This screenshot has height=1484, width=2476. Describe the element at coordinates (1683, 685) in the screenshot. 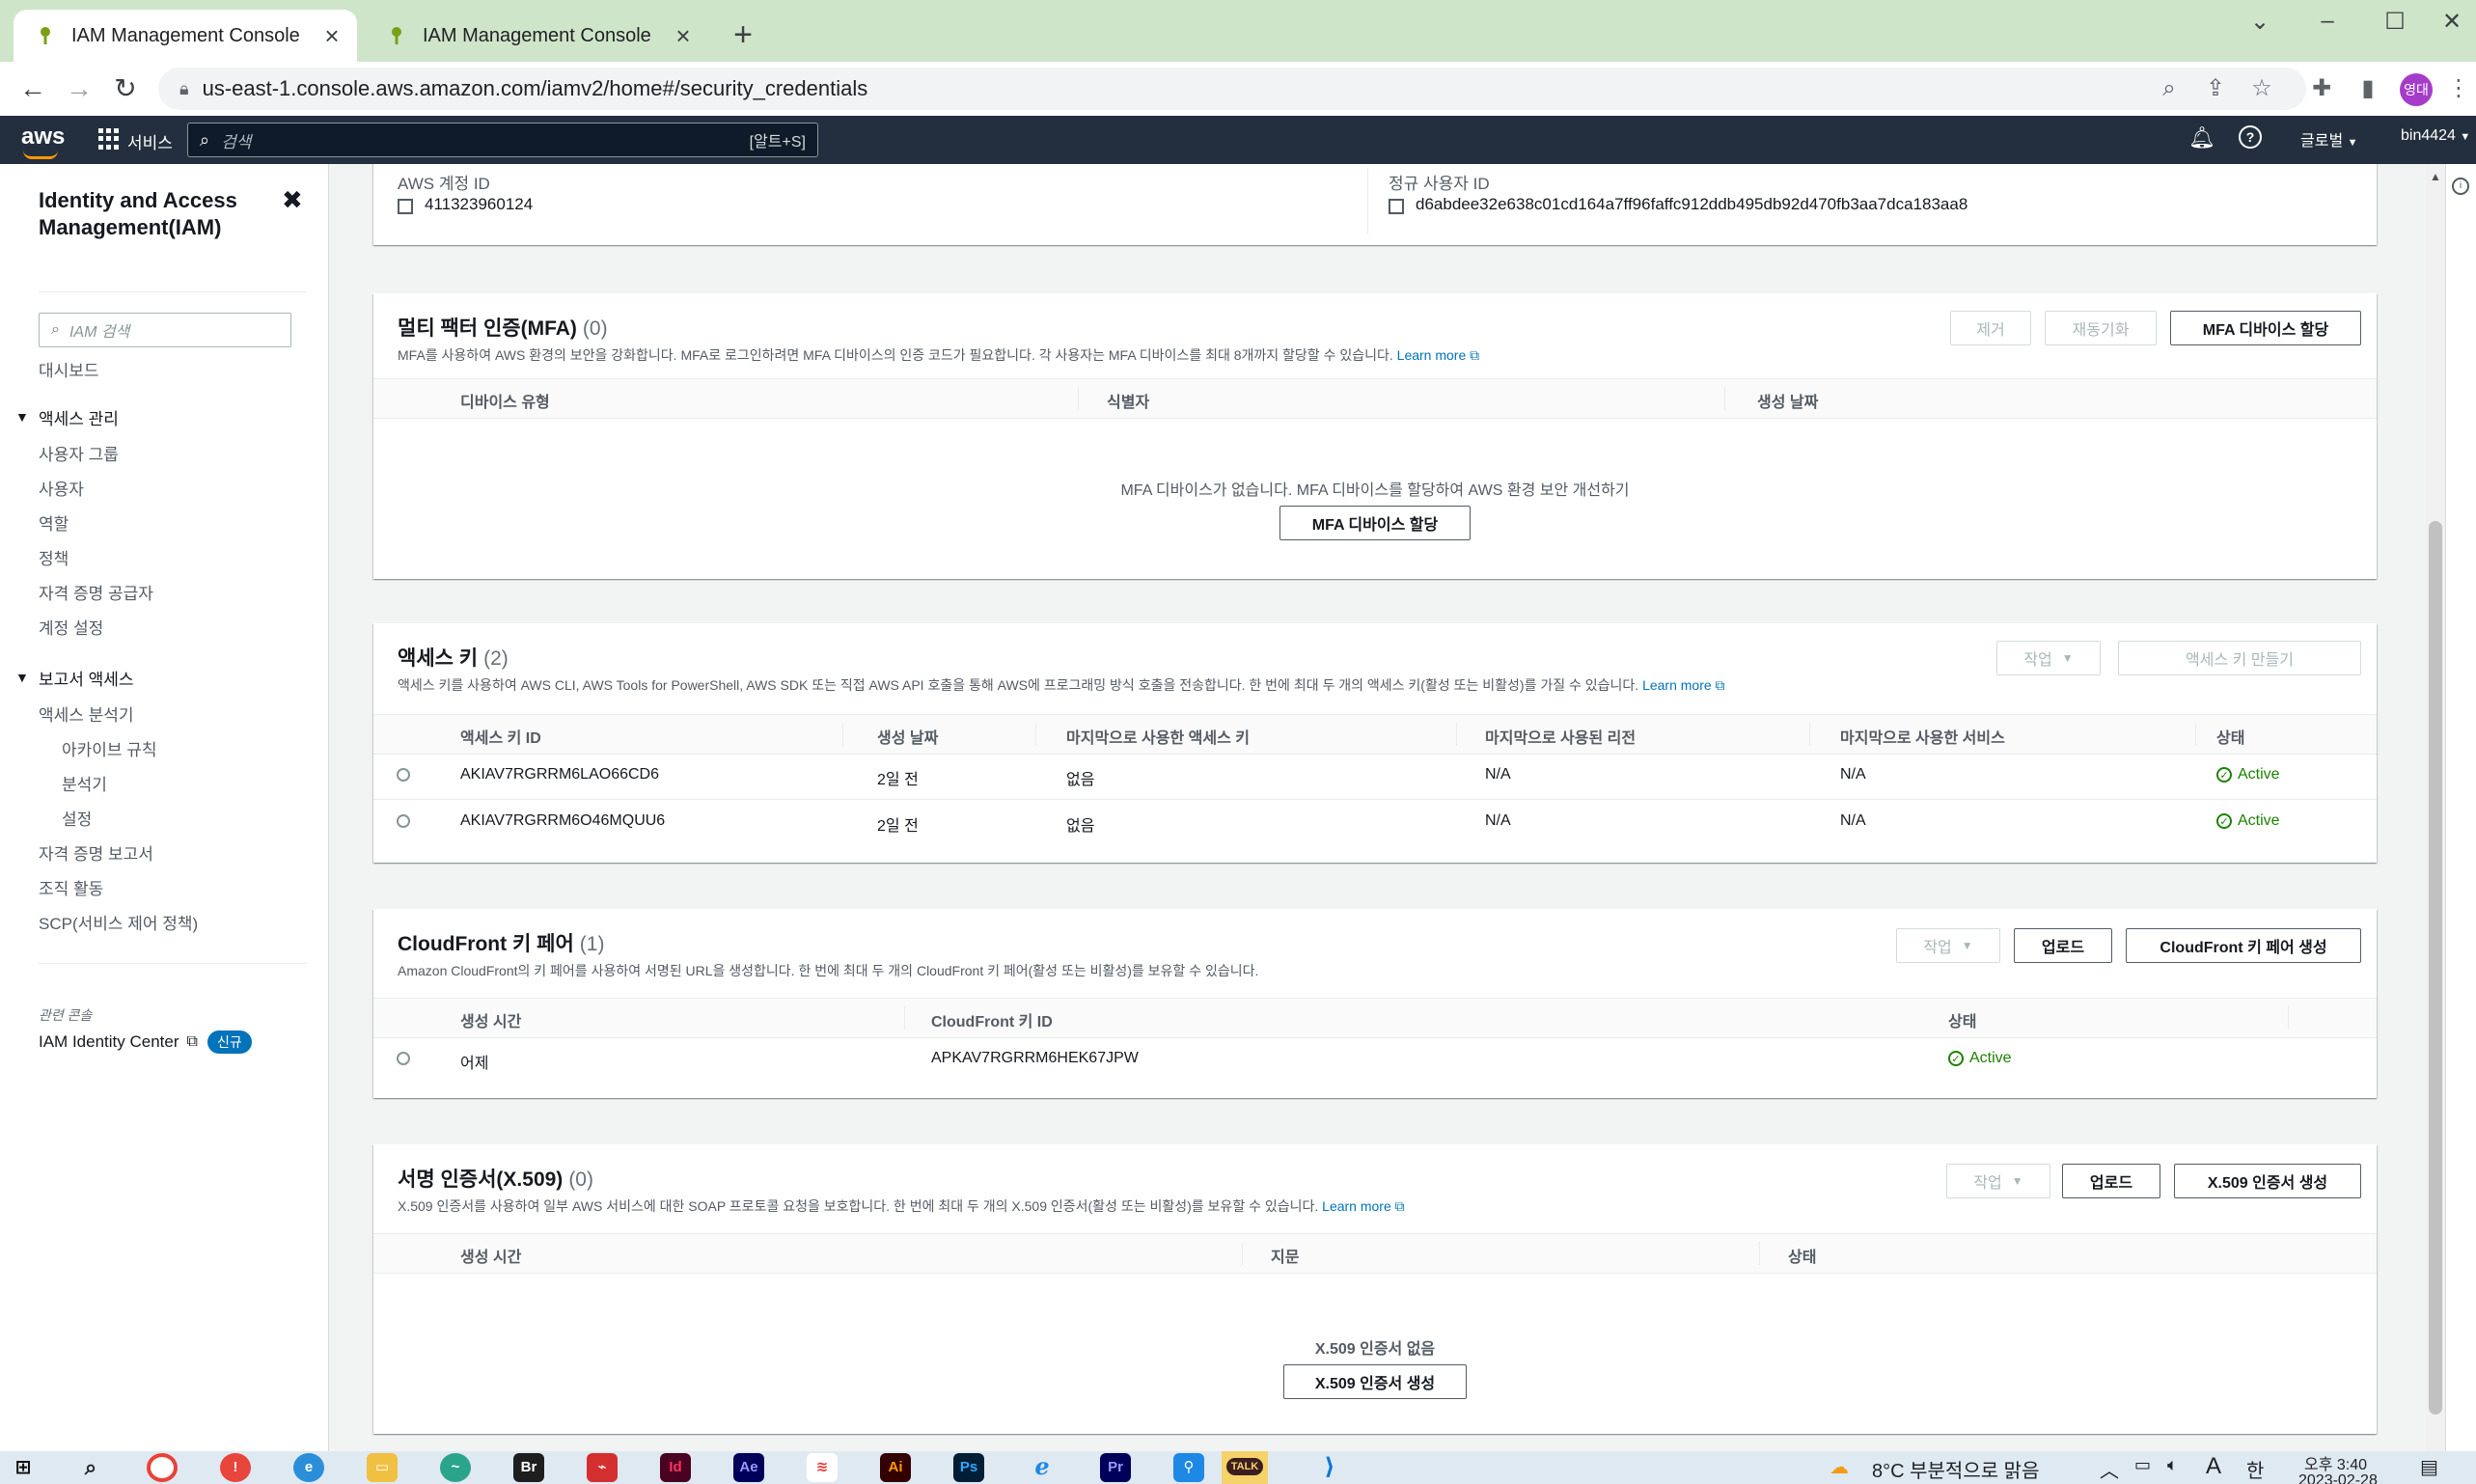

I see `access-keys-learn-more-link: Learn more ⧉` at that location.